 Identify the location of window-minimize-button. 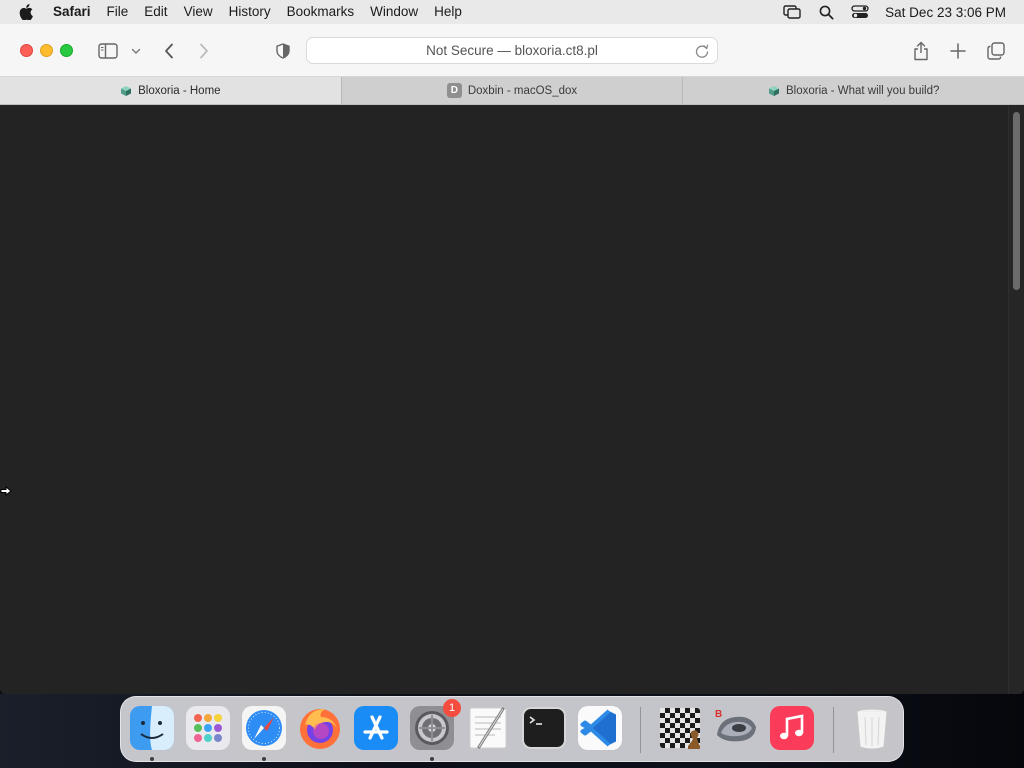
(46, 50).